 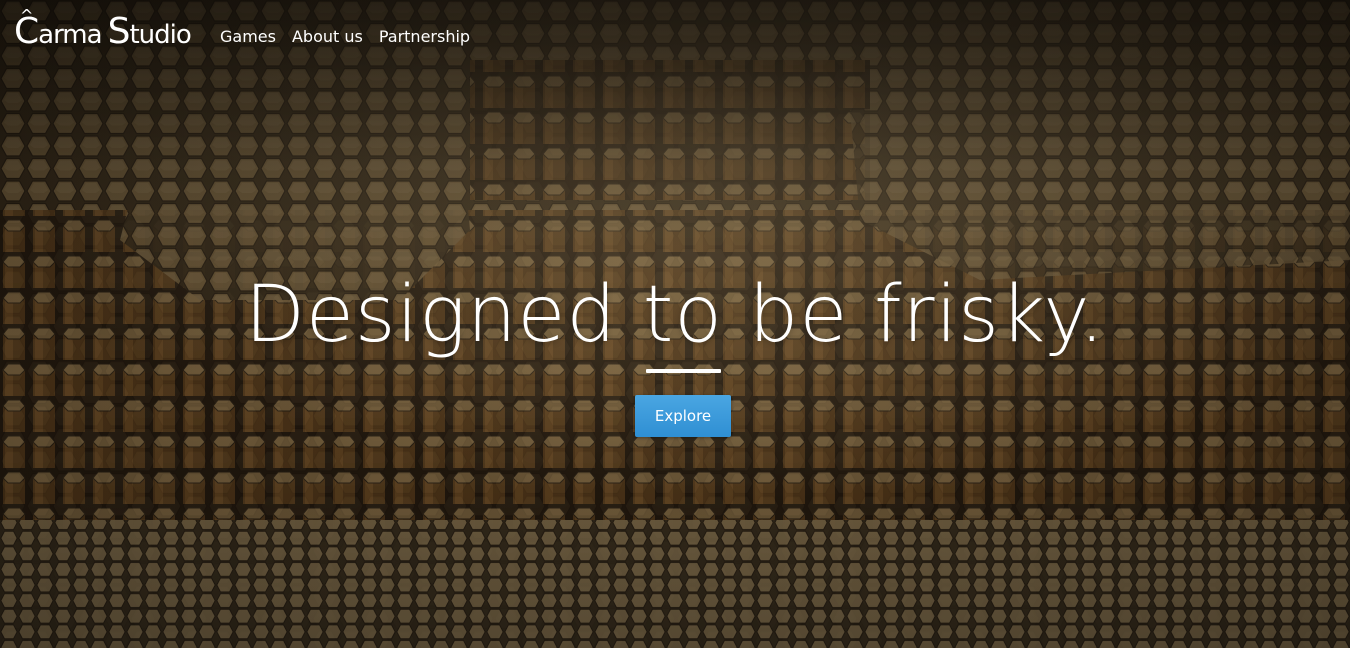 What do you see at coordinates (103, 30) in the screenshot?
I see `brand-logo: ^ C arma S tudio` at bounding box center [103, 30].